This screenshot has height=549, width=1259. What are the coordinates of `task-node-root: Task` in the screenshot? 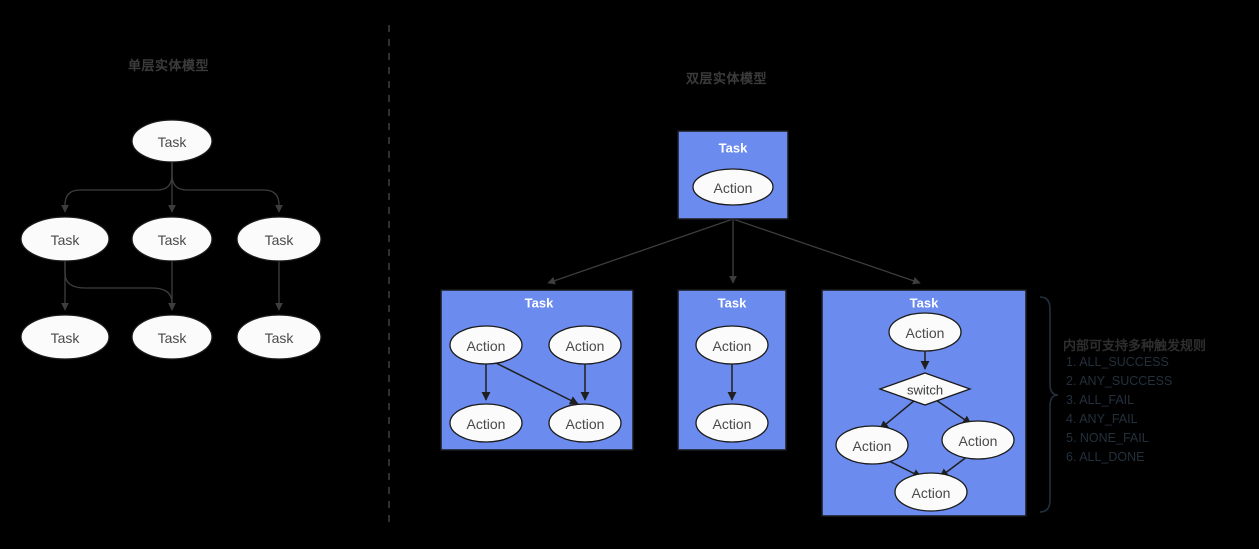 It's located at (172, 141).